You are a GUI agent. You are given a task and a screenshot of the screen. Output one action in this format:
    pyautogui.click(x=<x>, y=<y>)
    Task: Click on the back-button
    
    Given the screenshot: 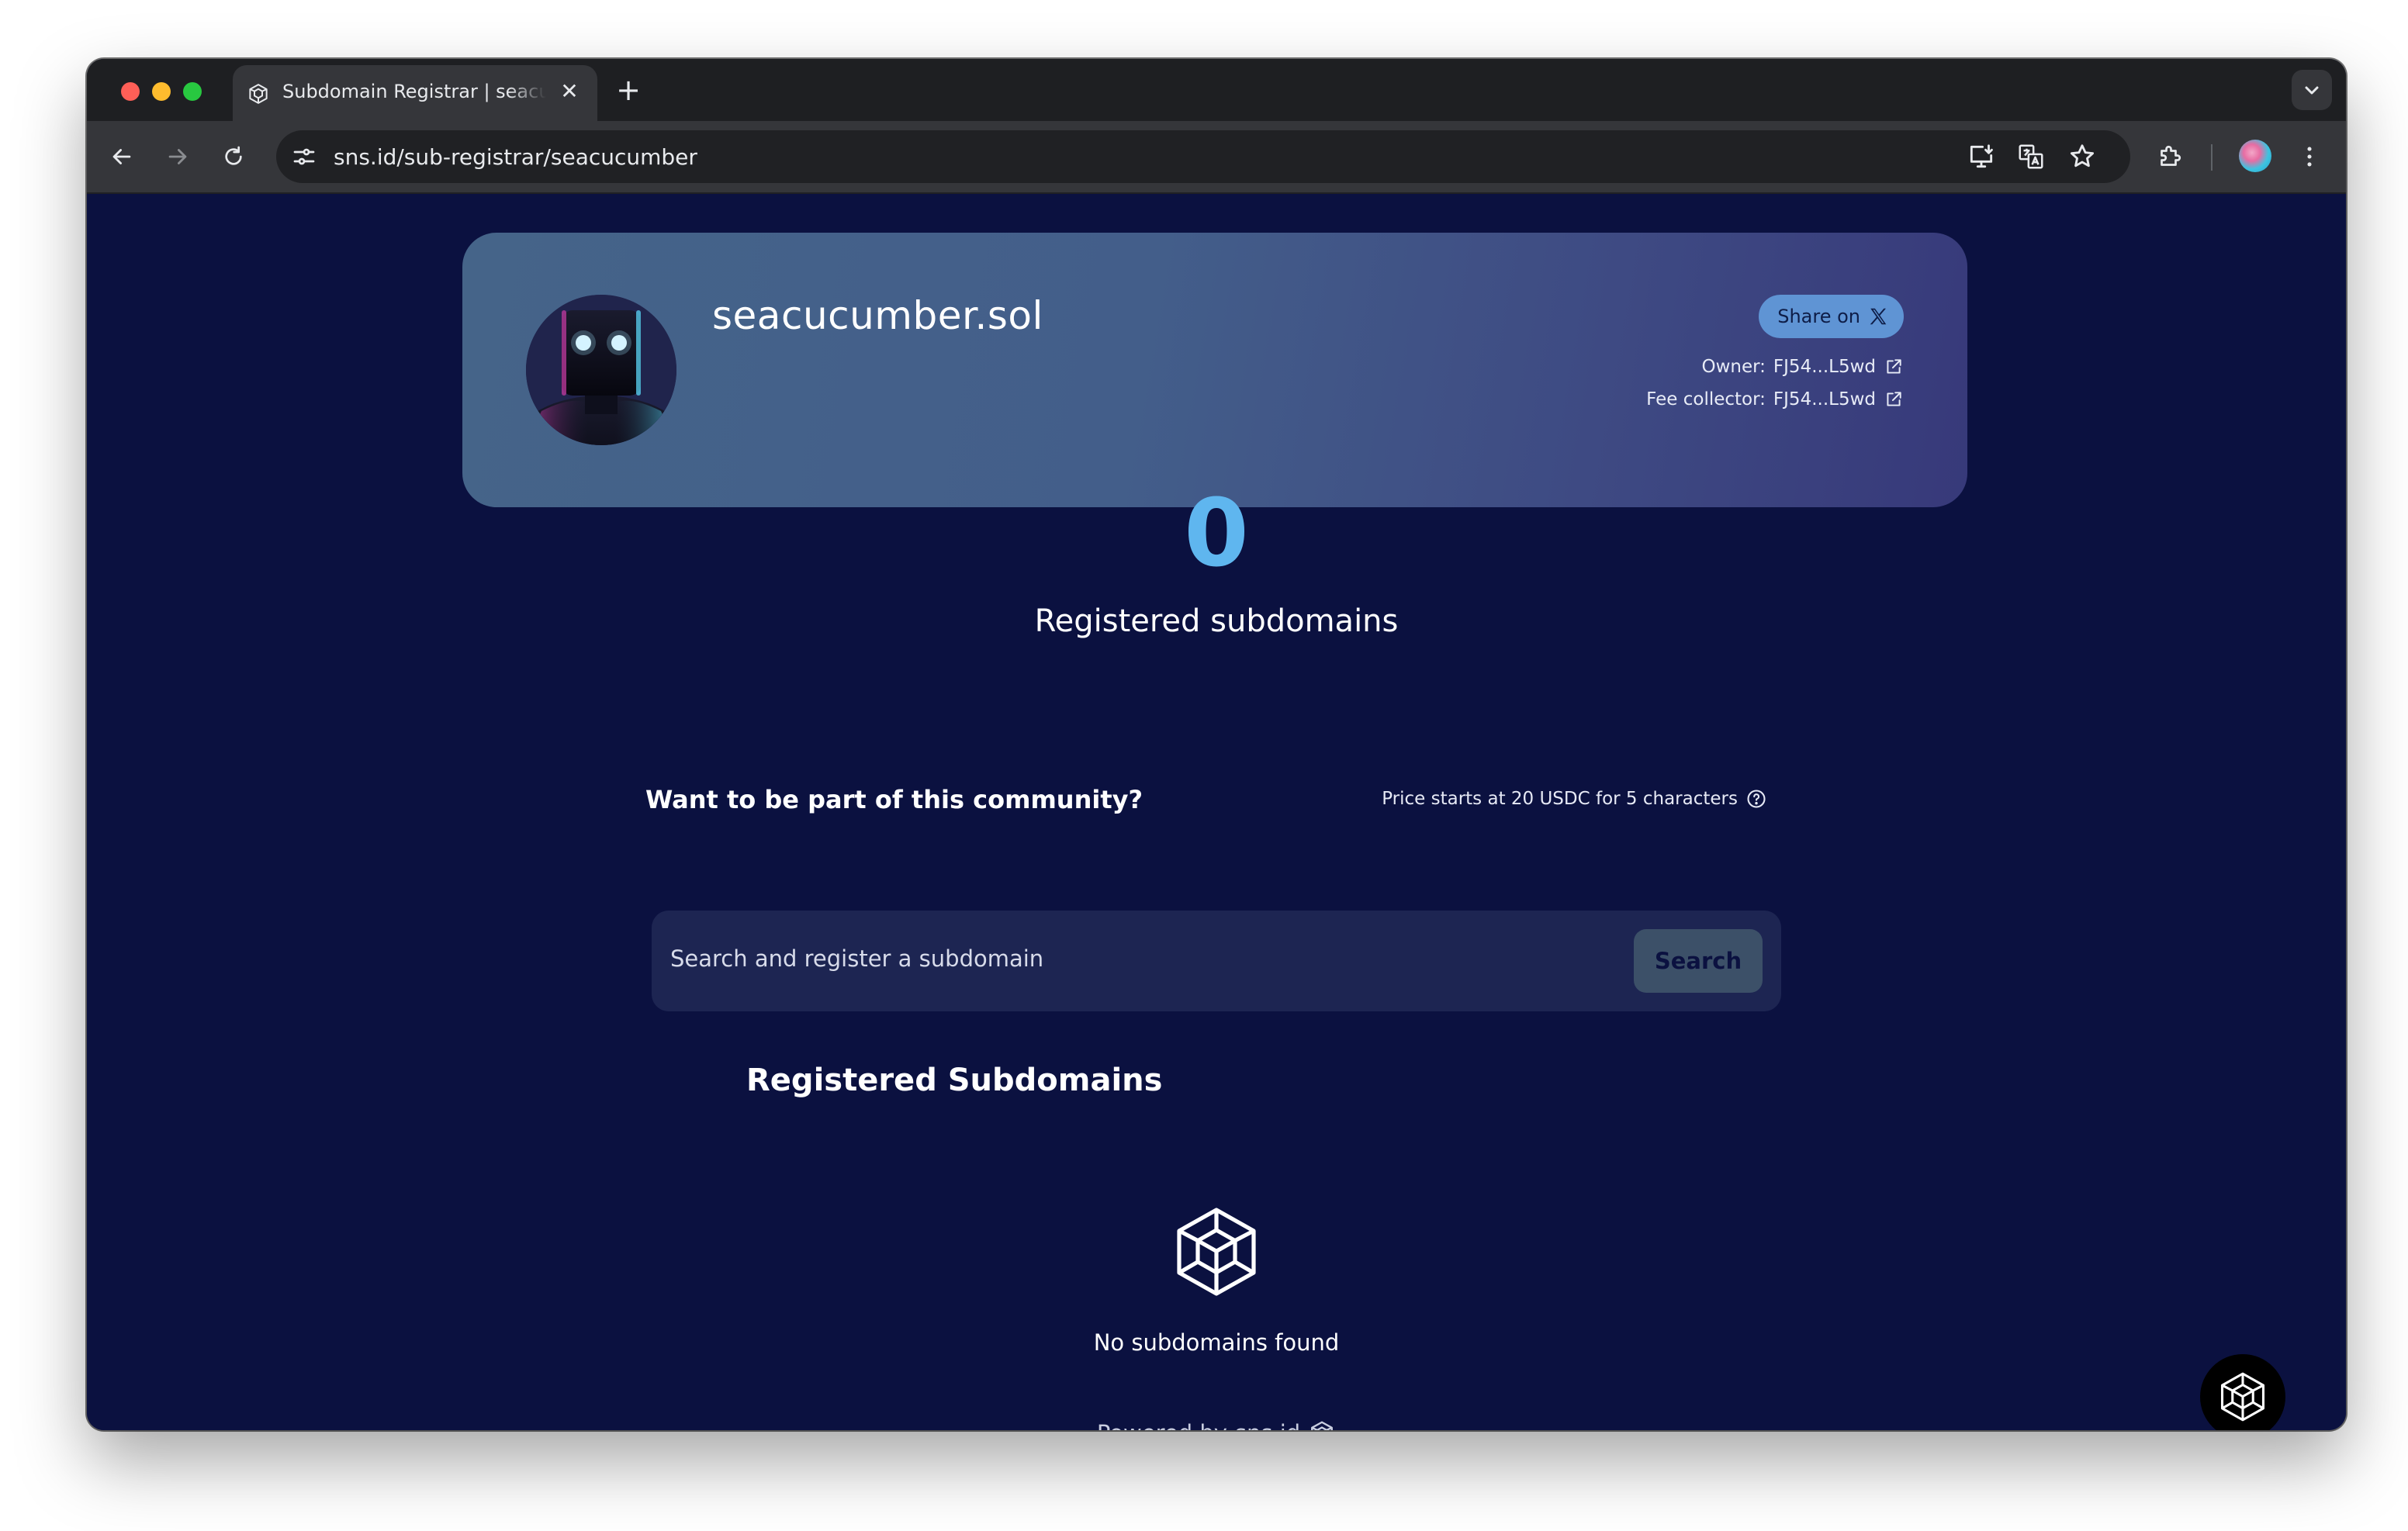 What is the action you would take?
    pyautogui.click(x=122, y=157)
    